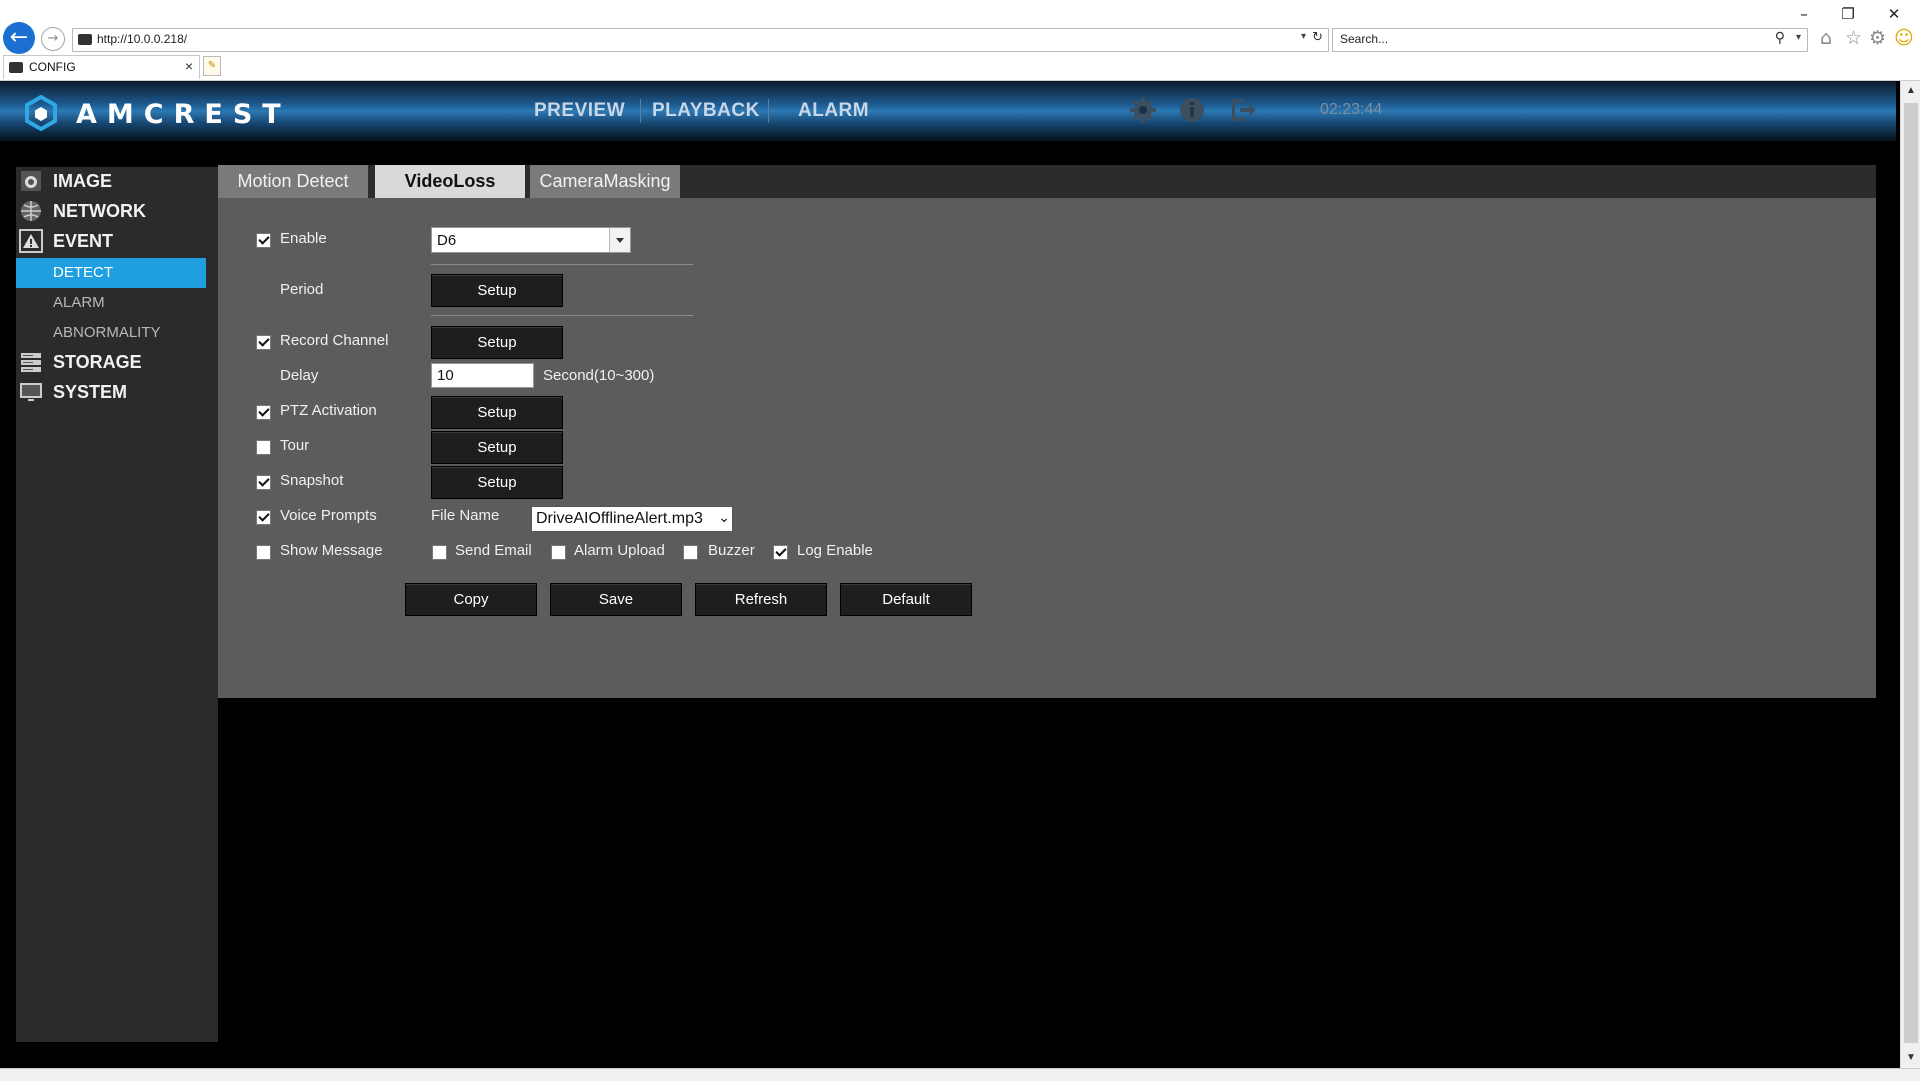 The width and height of the screenshot is (1920, 1081). What do you see at coordinates (312, 480) in the screenshot?
I see `snapshot-label: Snapshot` at bounding box center [312, 480].